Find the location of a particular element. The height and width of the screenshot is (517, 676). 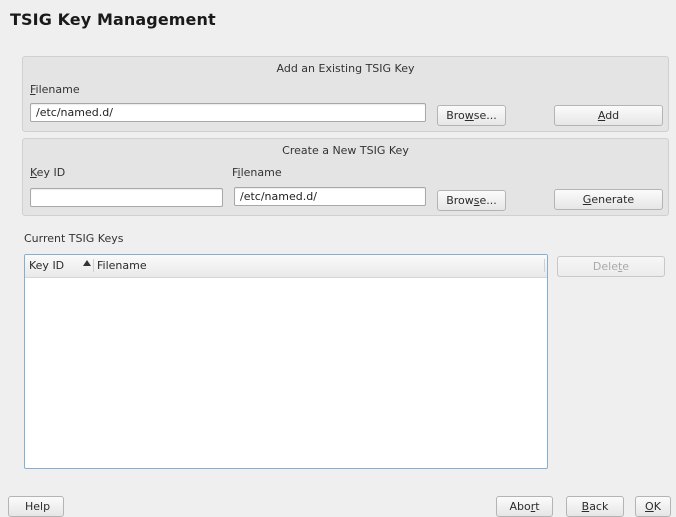

generate-button: Generate is located at coordinates (608, 199).